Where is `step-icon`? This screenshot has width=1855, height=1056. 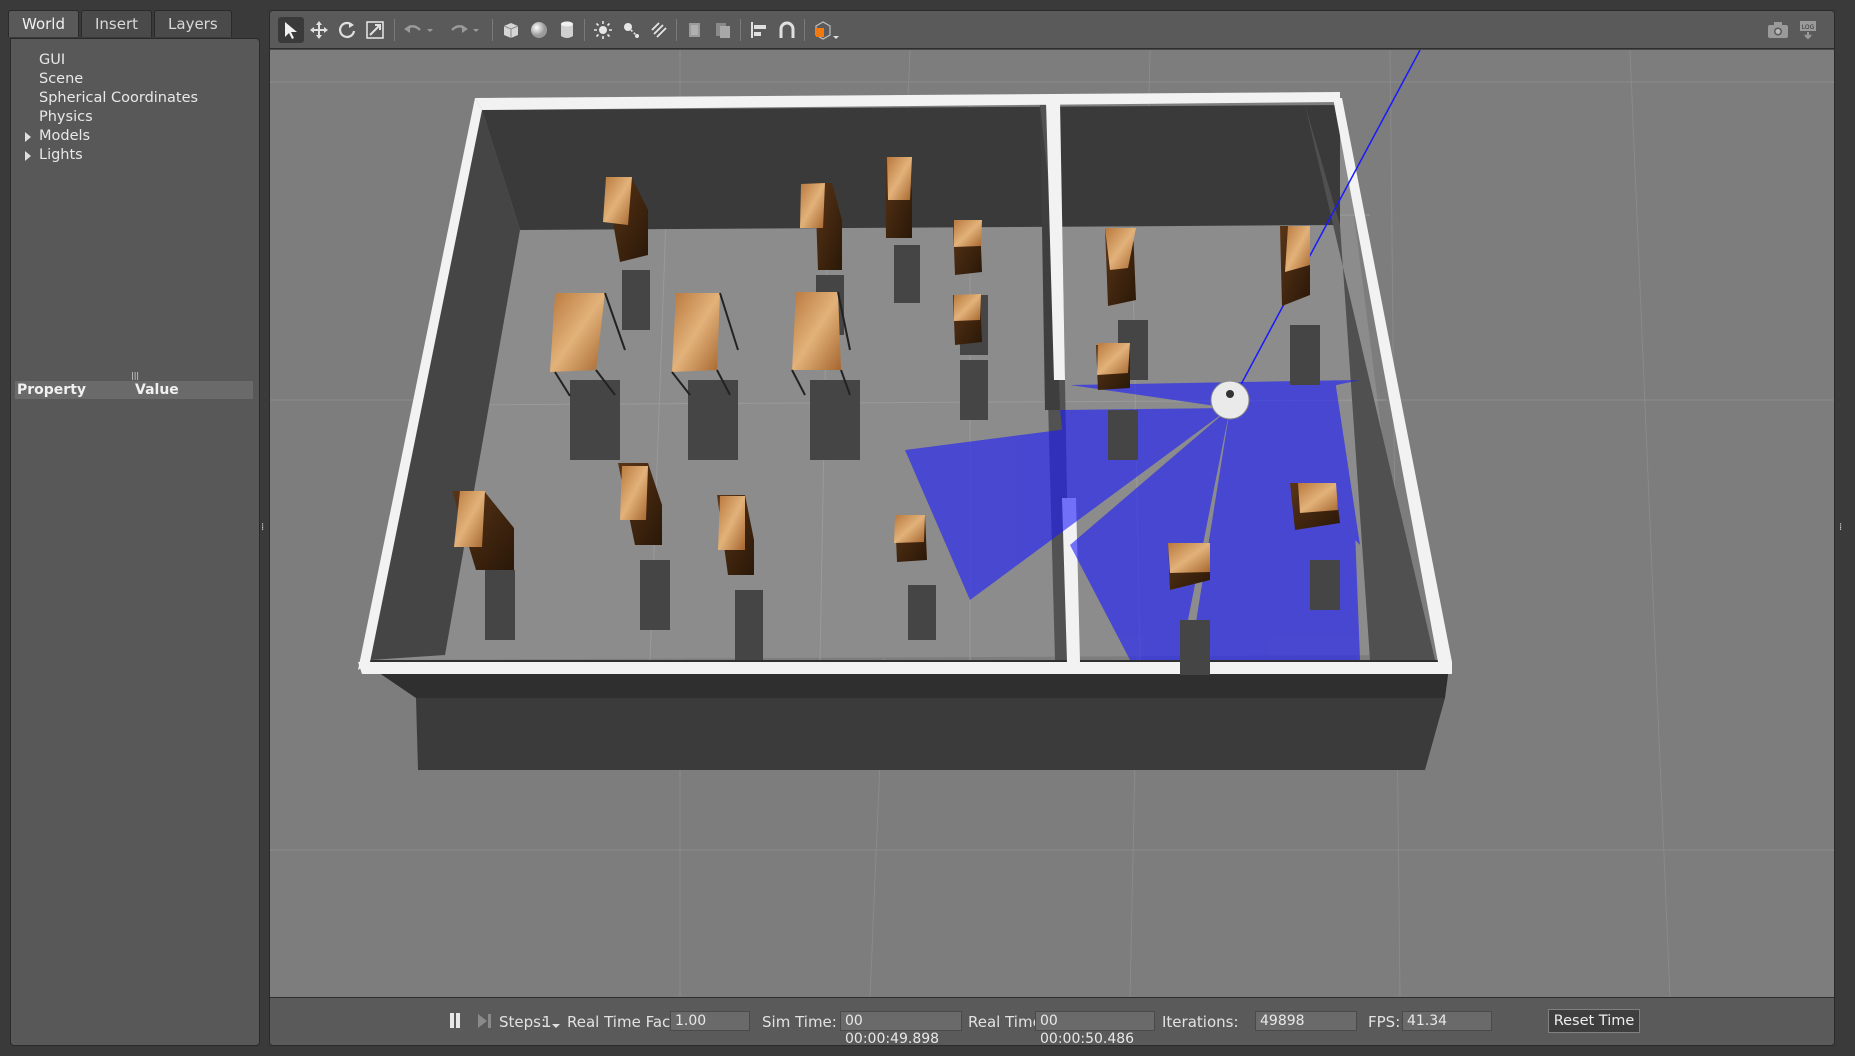
step-icon is located at coordinates (484, 1021).